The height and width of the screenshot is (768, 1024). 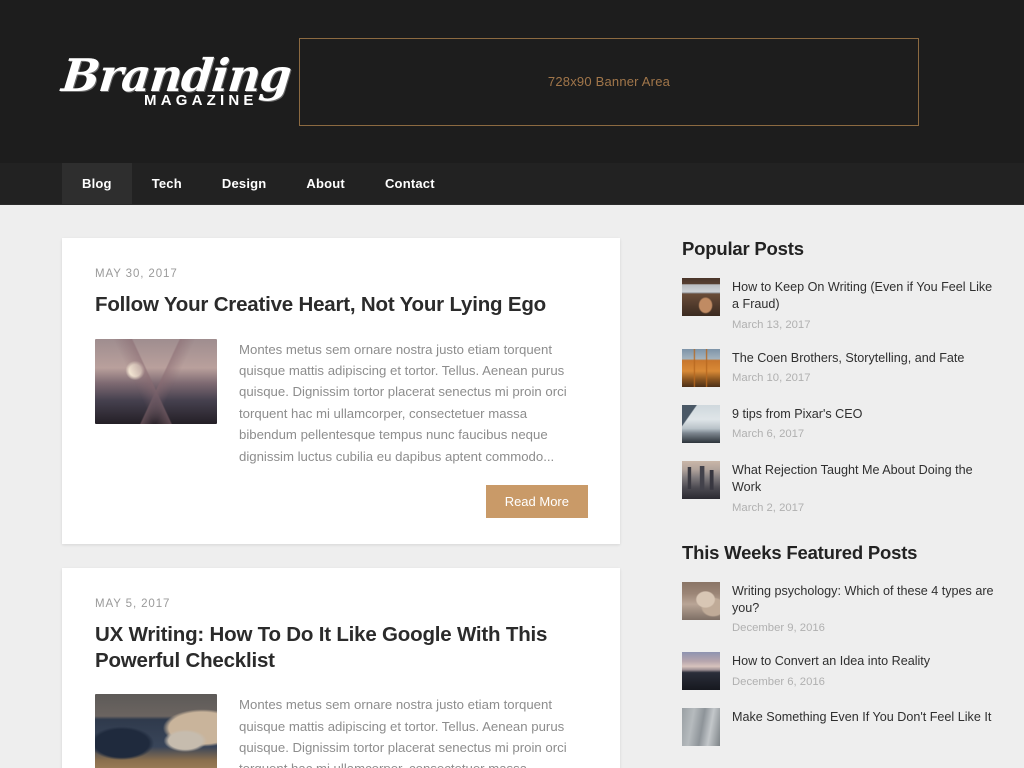 I want to click on list-item-date: March 10, 2017, so click(x=771, y=378).